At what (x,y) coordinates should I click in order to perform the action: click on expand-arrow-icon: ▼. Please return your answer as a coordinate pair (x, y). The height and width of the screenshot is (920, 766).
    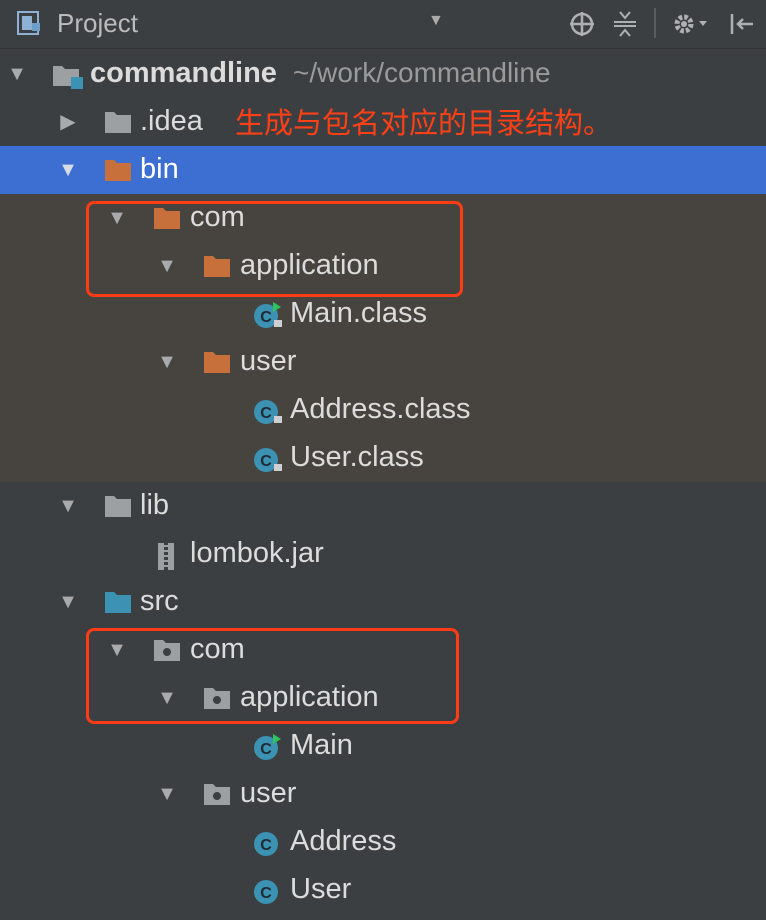
    Looking at the image, I should click on (17, 74).